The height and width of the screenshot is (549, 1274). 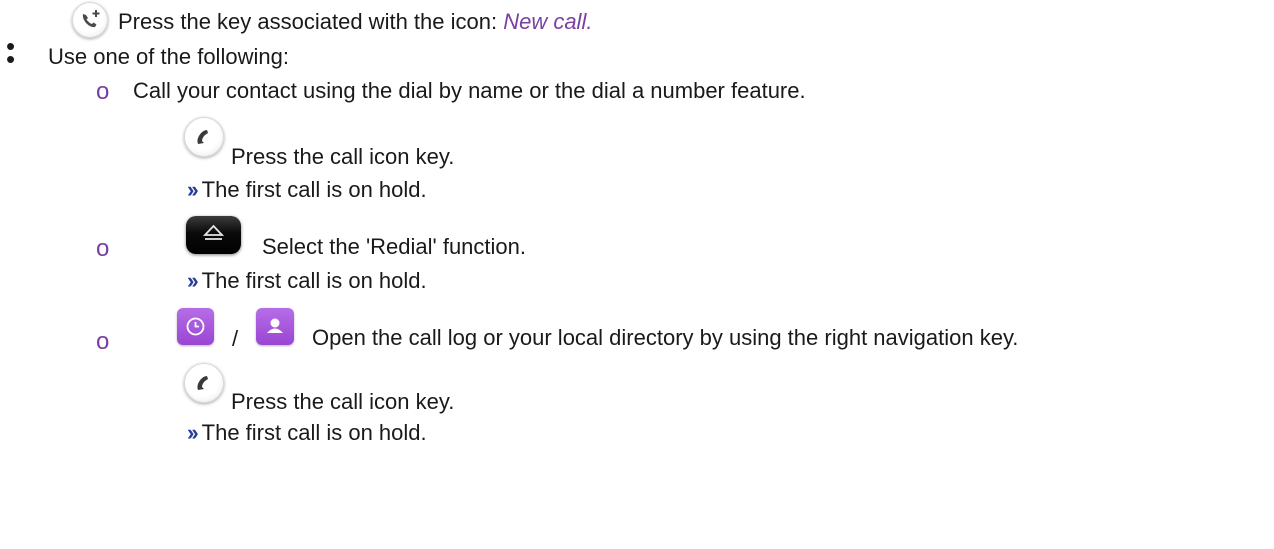 I want to click on redial-key-icon, so click(x=213, y=235).